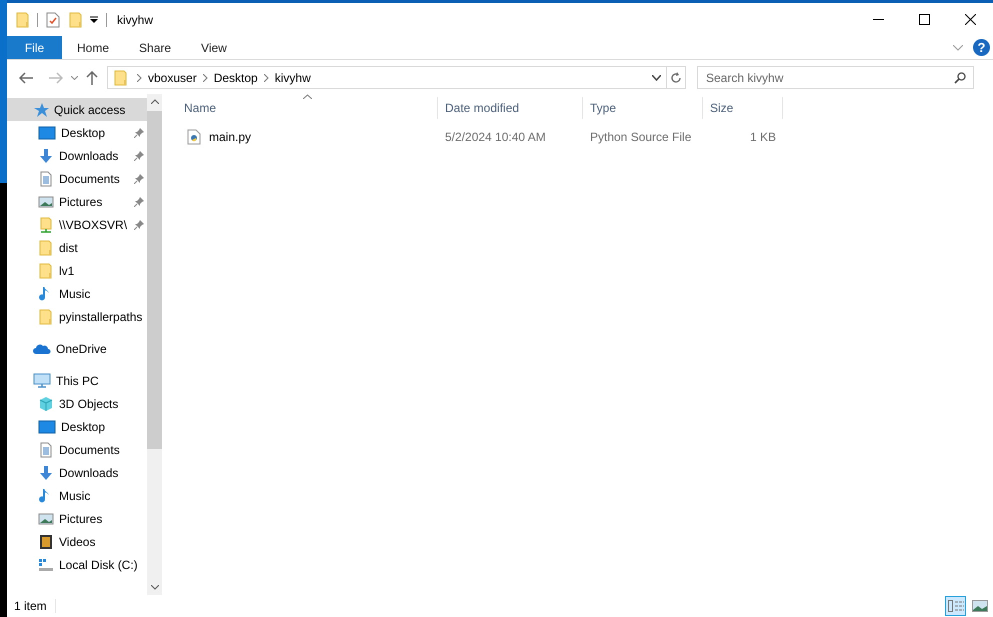  What do you see at coordinates (172, 77) in the screenshot?
I see `breadcrumb-link: vboxuser` at bounding box center [172, 77].